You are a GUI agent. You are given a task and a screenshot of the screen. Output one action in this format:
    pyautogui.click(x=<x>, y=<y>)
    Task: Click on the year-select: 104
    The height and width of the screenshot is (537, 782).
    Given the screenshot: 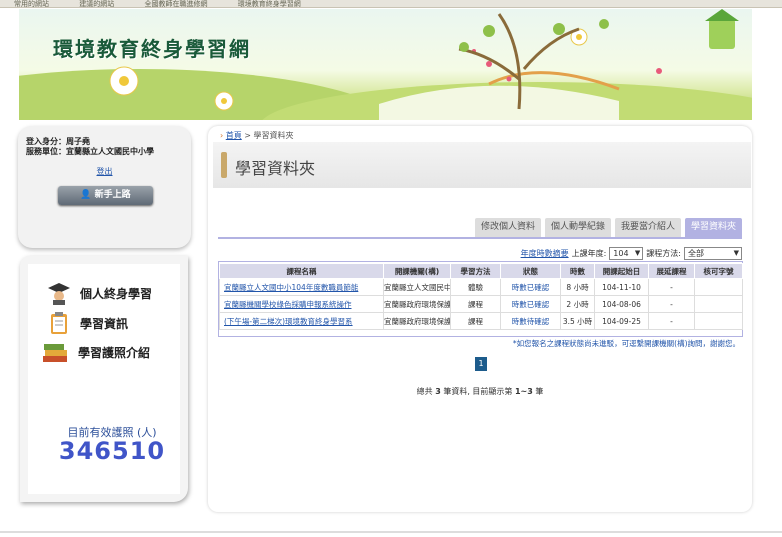 What is the action you would take?
    pyautogui.click(x=626, y=253)
    